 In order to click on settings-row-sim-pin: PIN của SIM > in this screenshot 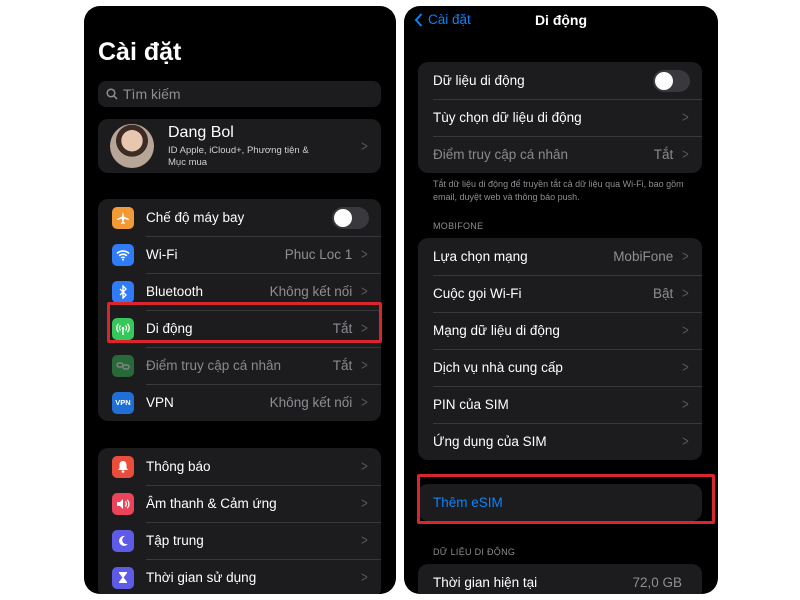, I will do `click(560, 404)`.